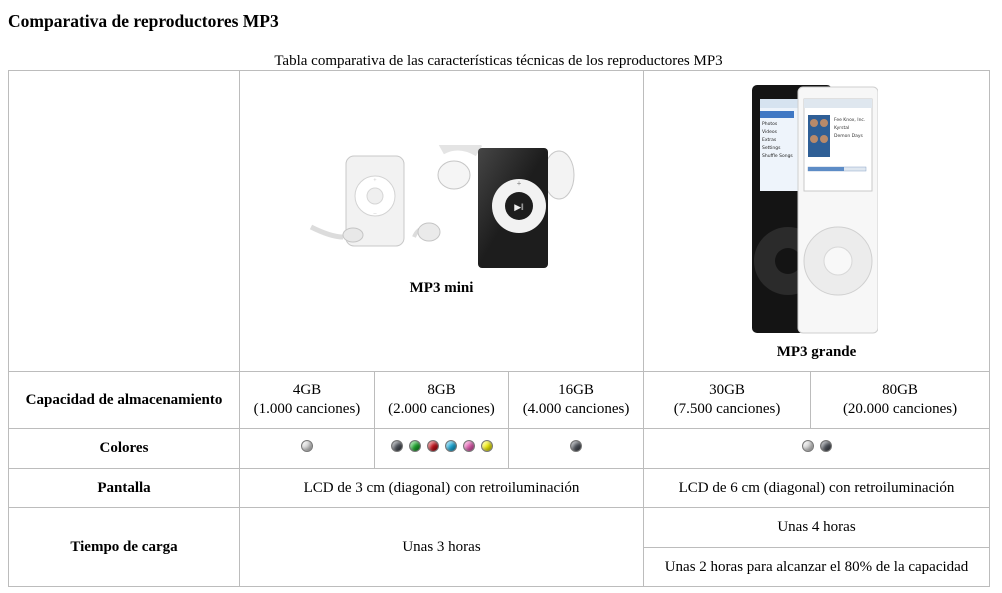  What do you see at coordinates (506, 206) in the screenshot?
I see `black-mini-player: ▶‖ +` at bounding box center [506, 206].